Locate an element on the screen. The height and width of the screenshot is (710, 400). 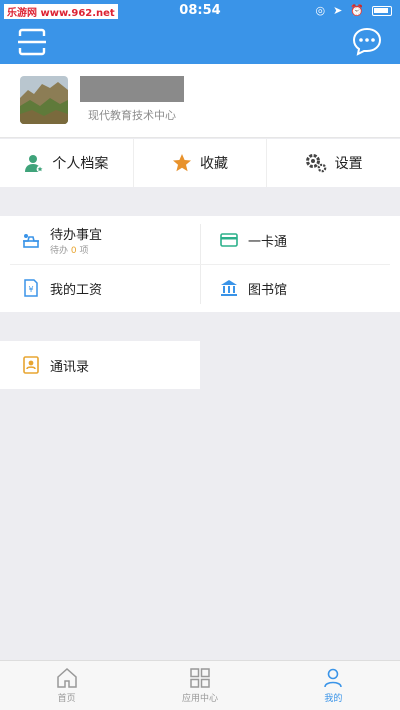
home-icon is located at coordinates (66, 677).